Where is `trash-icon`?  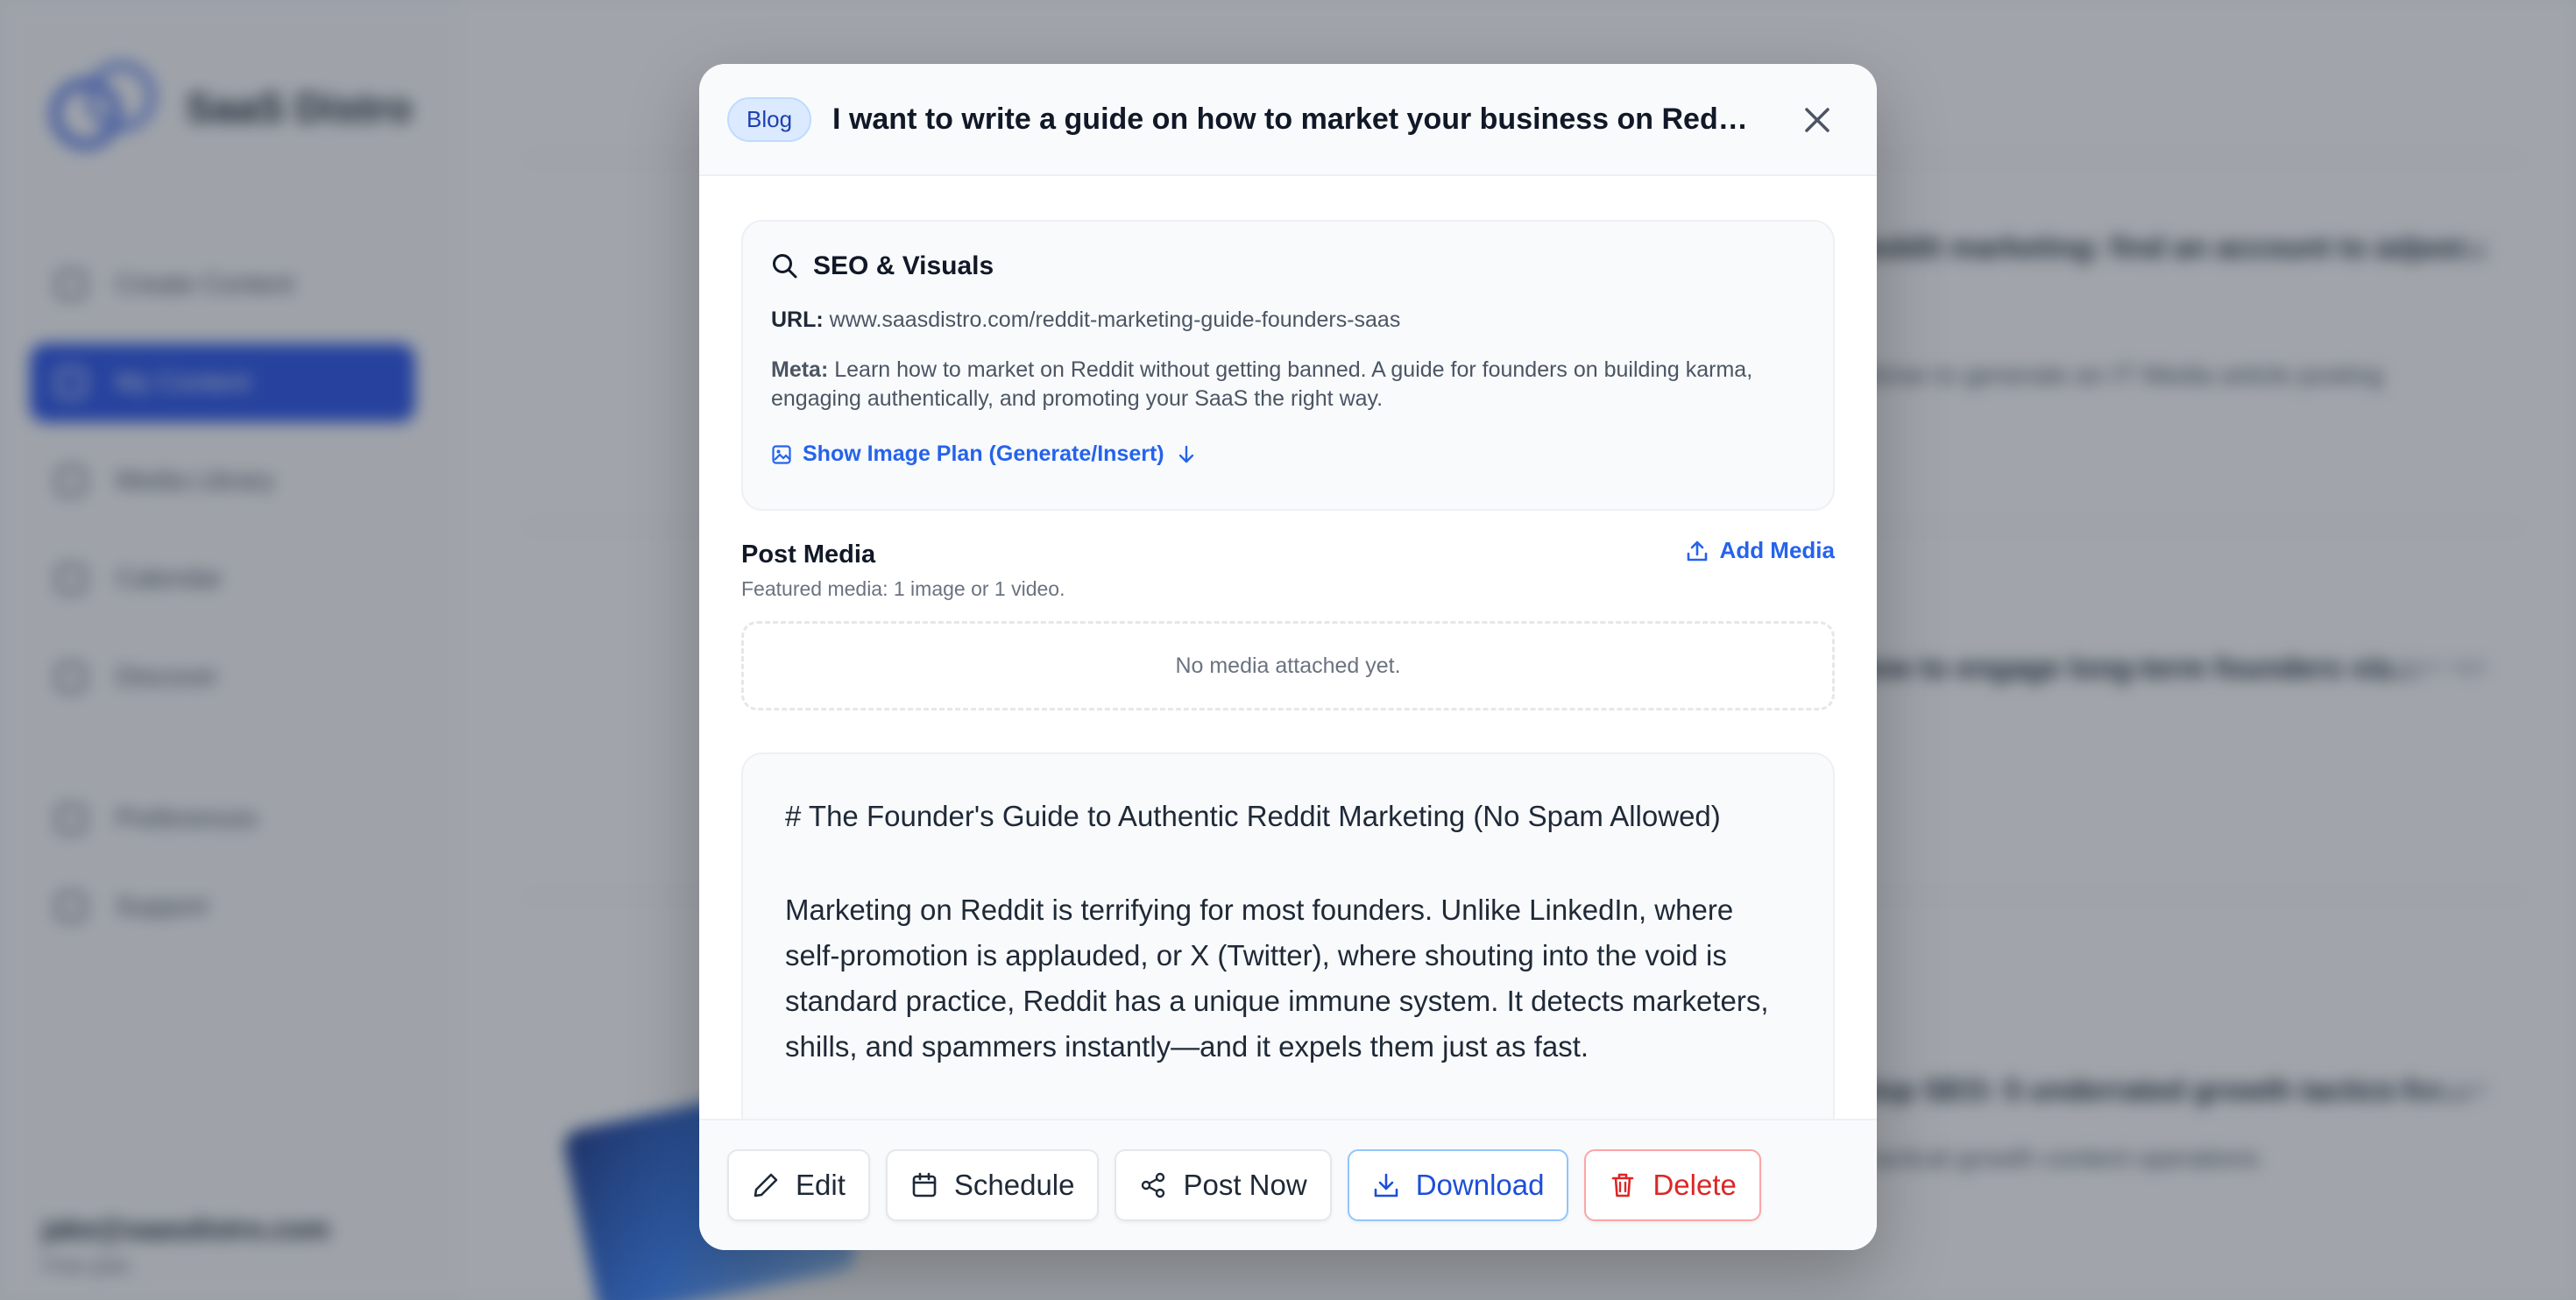 trash-icon is located at coordinates (1623, 1185).